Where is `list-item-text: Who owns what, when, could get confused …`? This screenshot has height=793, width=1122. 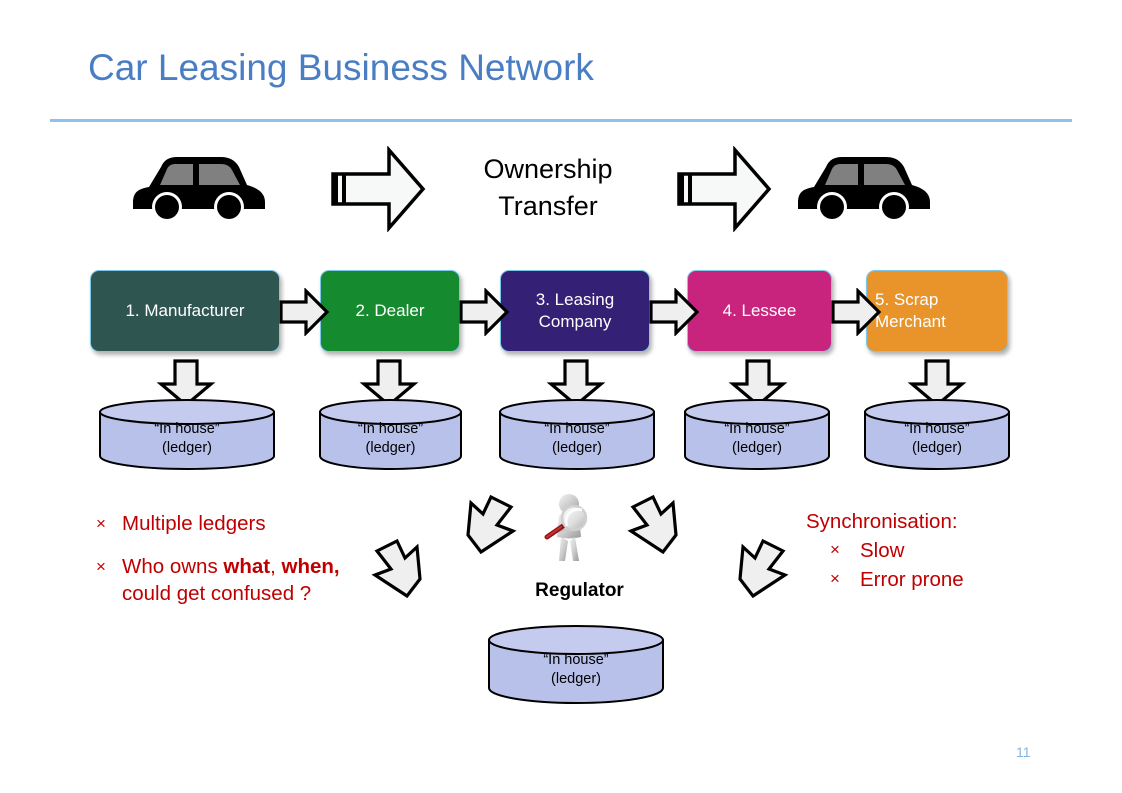
list-item-text: Who owns what, when, could get confused … is located at coordinates (234, 580).